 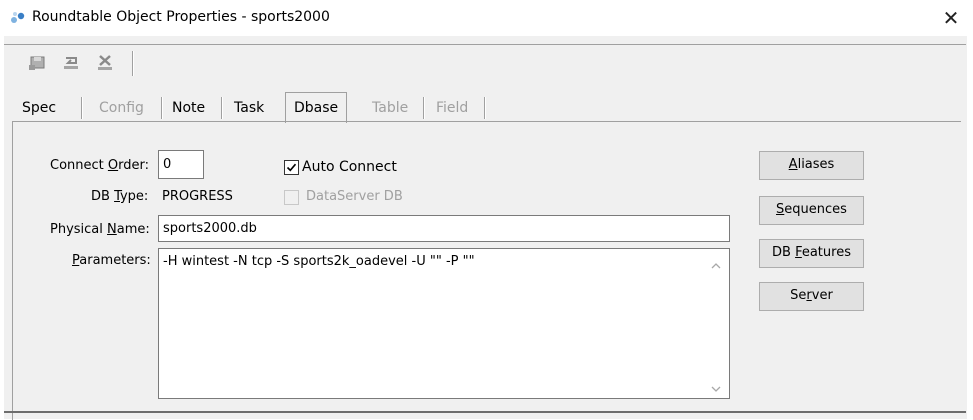 What do you see at coordinates (354, 196) in the screenshot?
I see `dataserver-db-label: DataServer DB` at bounding box center [354, 196].